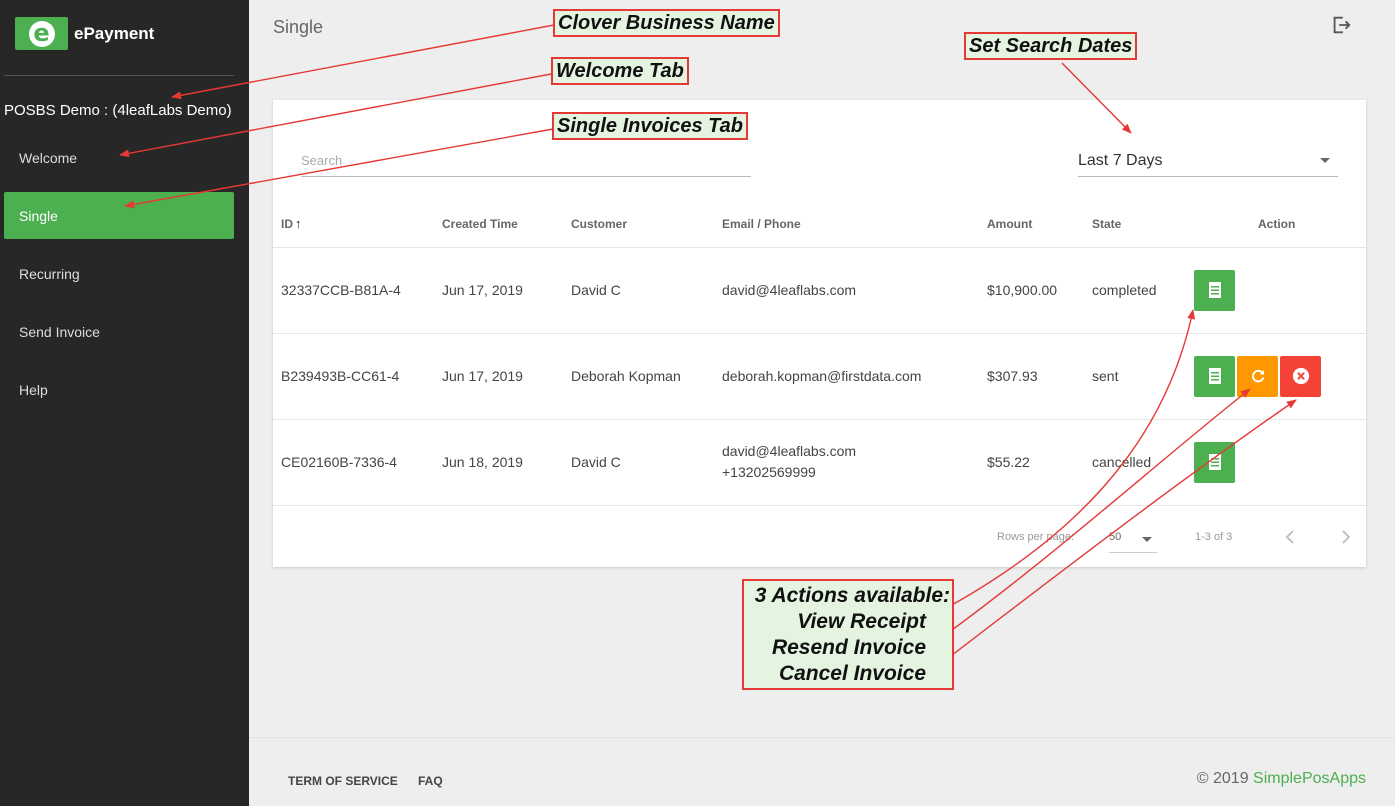 This screenshot has width=1395, height=806. What do you see at coordinates (357, 290) in the screenshot?
I see `cell-id: 32337CCB-B81A-4` at bounding box center [357, 290].